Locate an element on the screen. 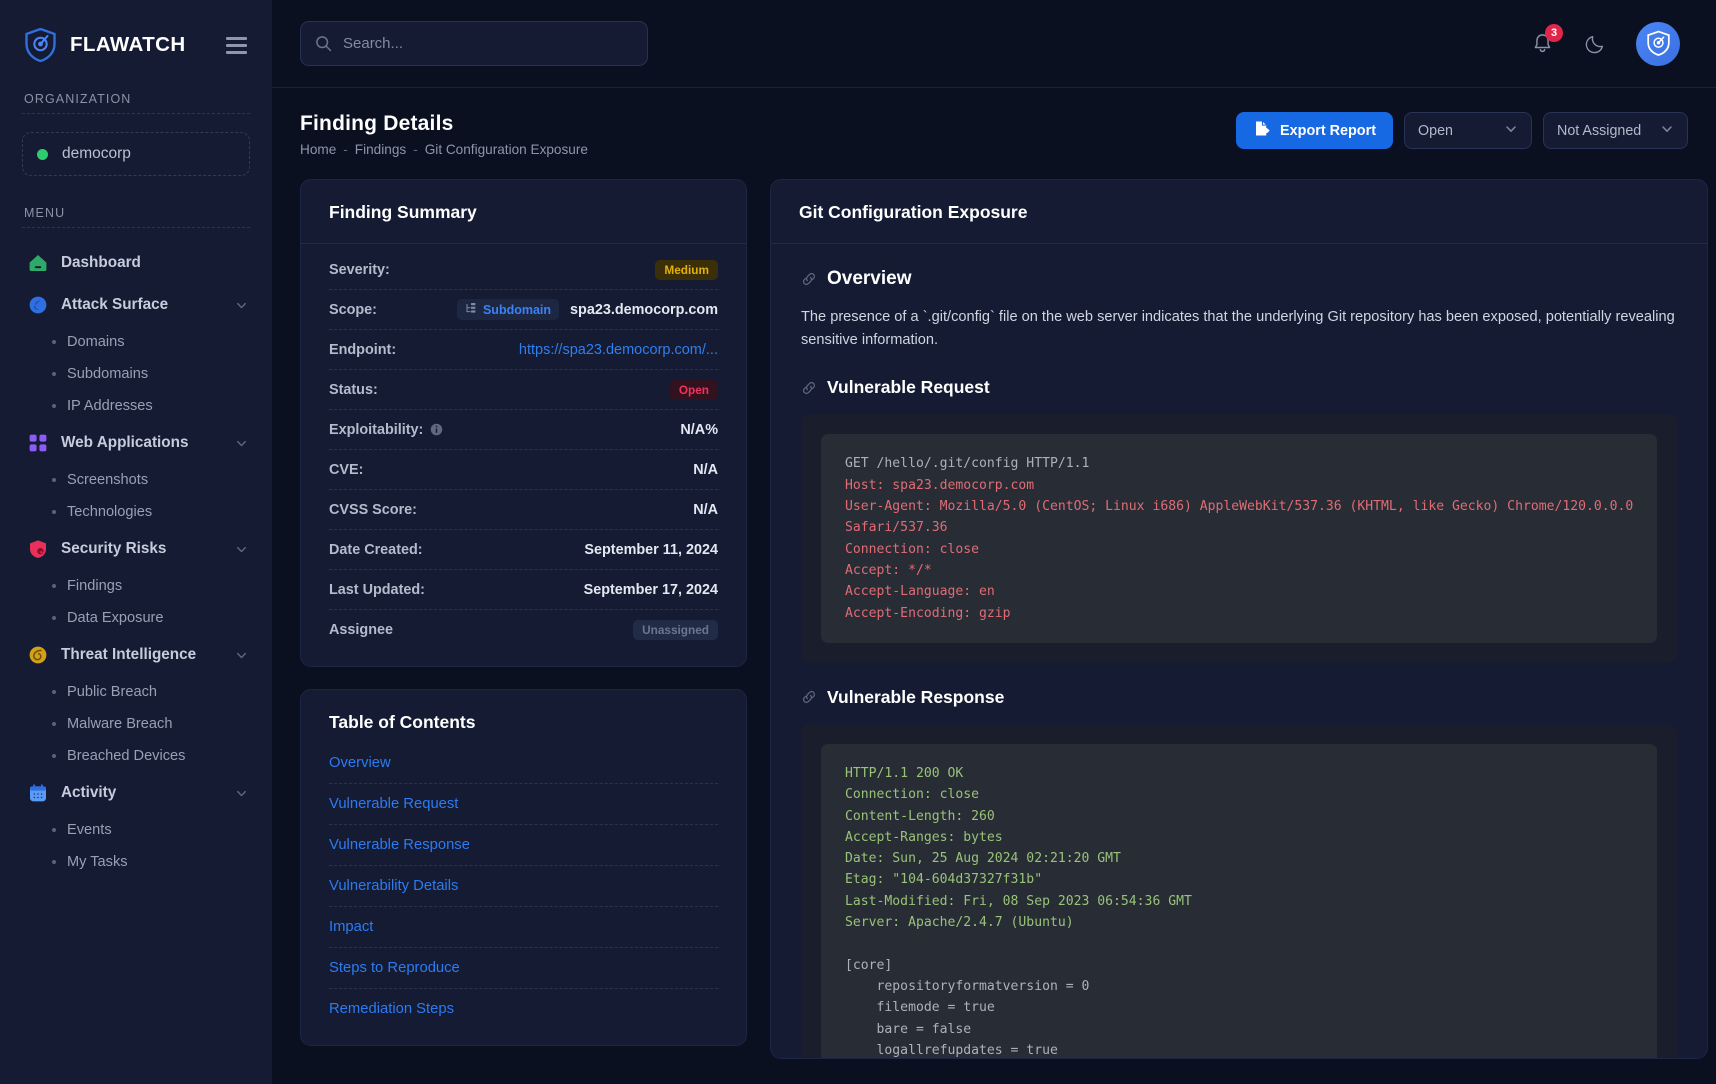  sidebar-subitem-data-exposure: Data Exposure is located at coordinates (136, 618).